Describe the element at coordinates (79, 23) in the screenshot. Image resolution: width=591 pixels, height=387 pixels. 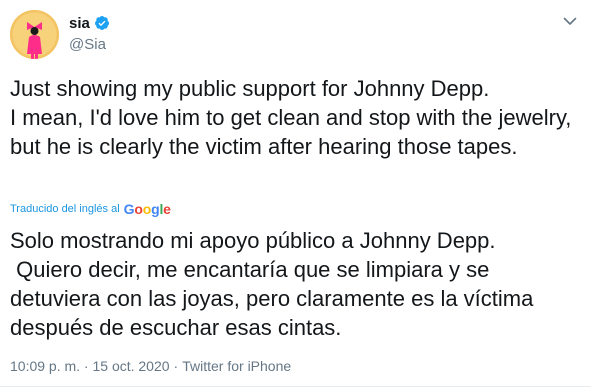
I see `display-name: sia` at that location.